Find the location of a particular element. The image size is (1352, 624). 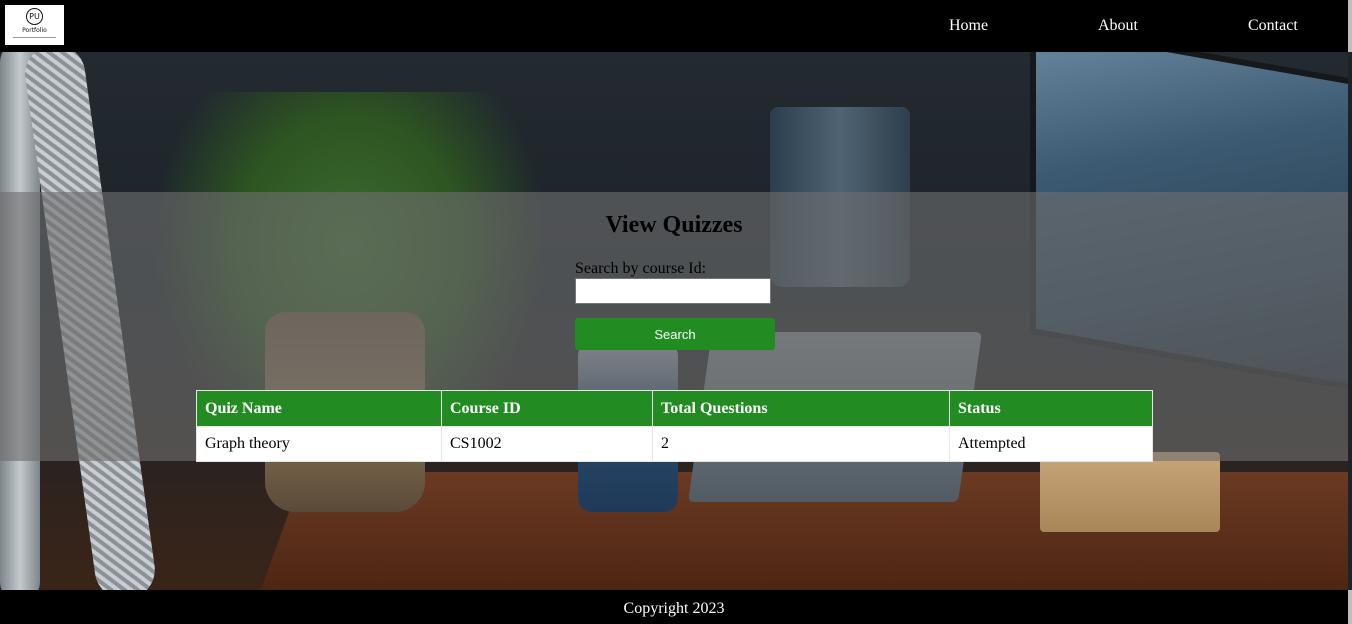

column-header-course-id: Course ID is located at coordinates (547, 408).